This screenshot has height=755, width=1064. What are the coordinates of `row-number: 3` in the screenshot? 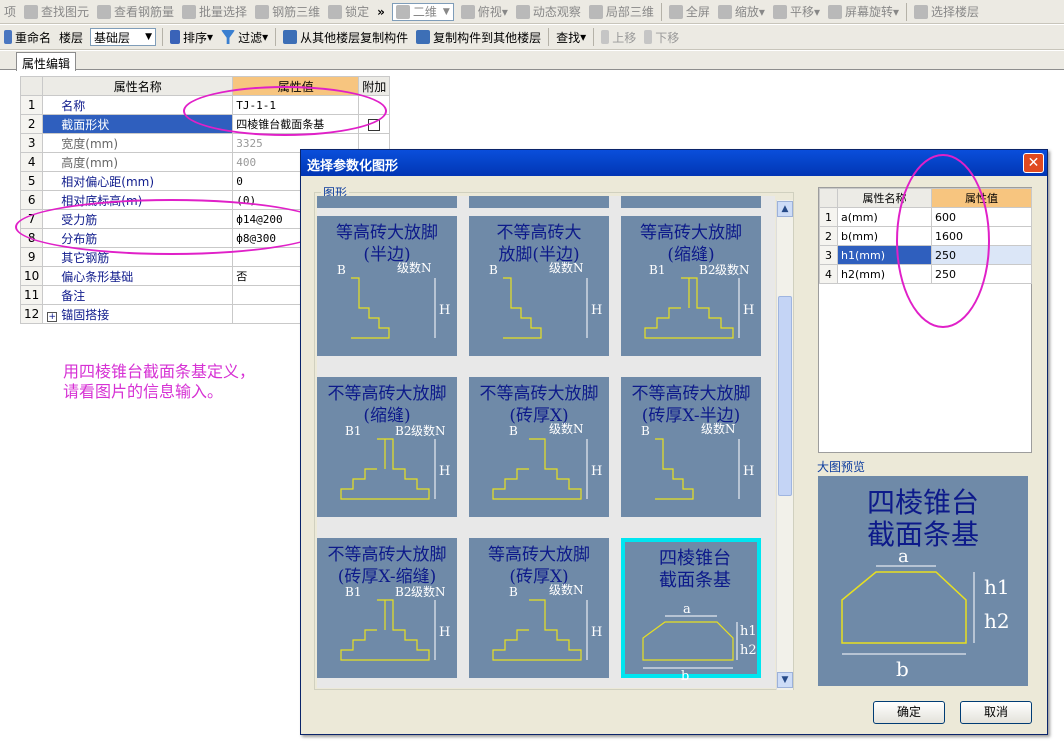 It's located at (31, 143).